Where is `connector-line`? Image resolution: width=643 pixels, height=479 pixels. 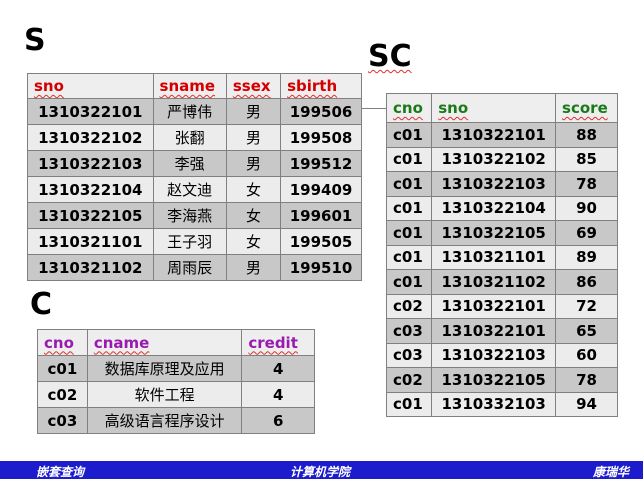 connector-line is located at coordinates (374, 108).